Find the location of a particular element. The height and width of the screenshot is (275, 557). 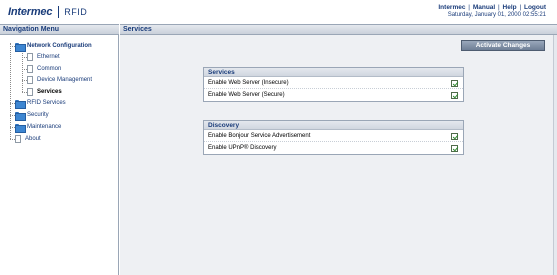

nav-title-bar: Navigation Menu is located at coordinates (59, 29).